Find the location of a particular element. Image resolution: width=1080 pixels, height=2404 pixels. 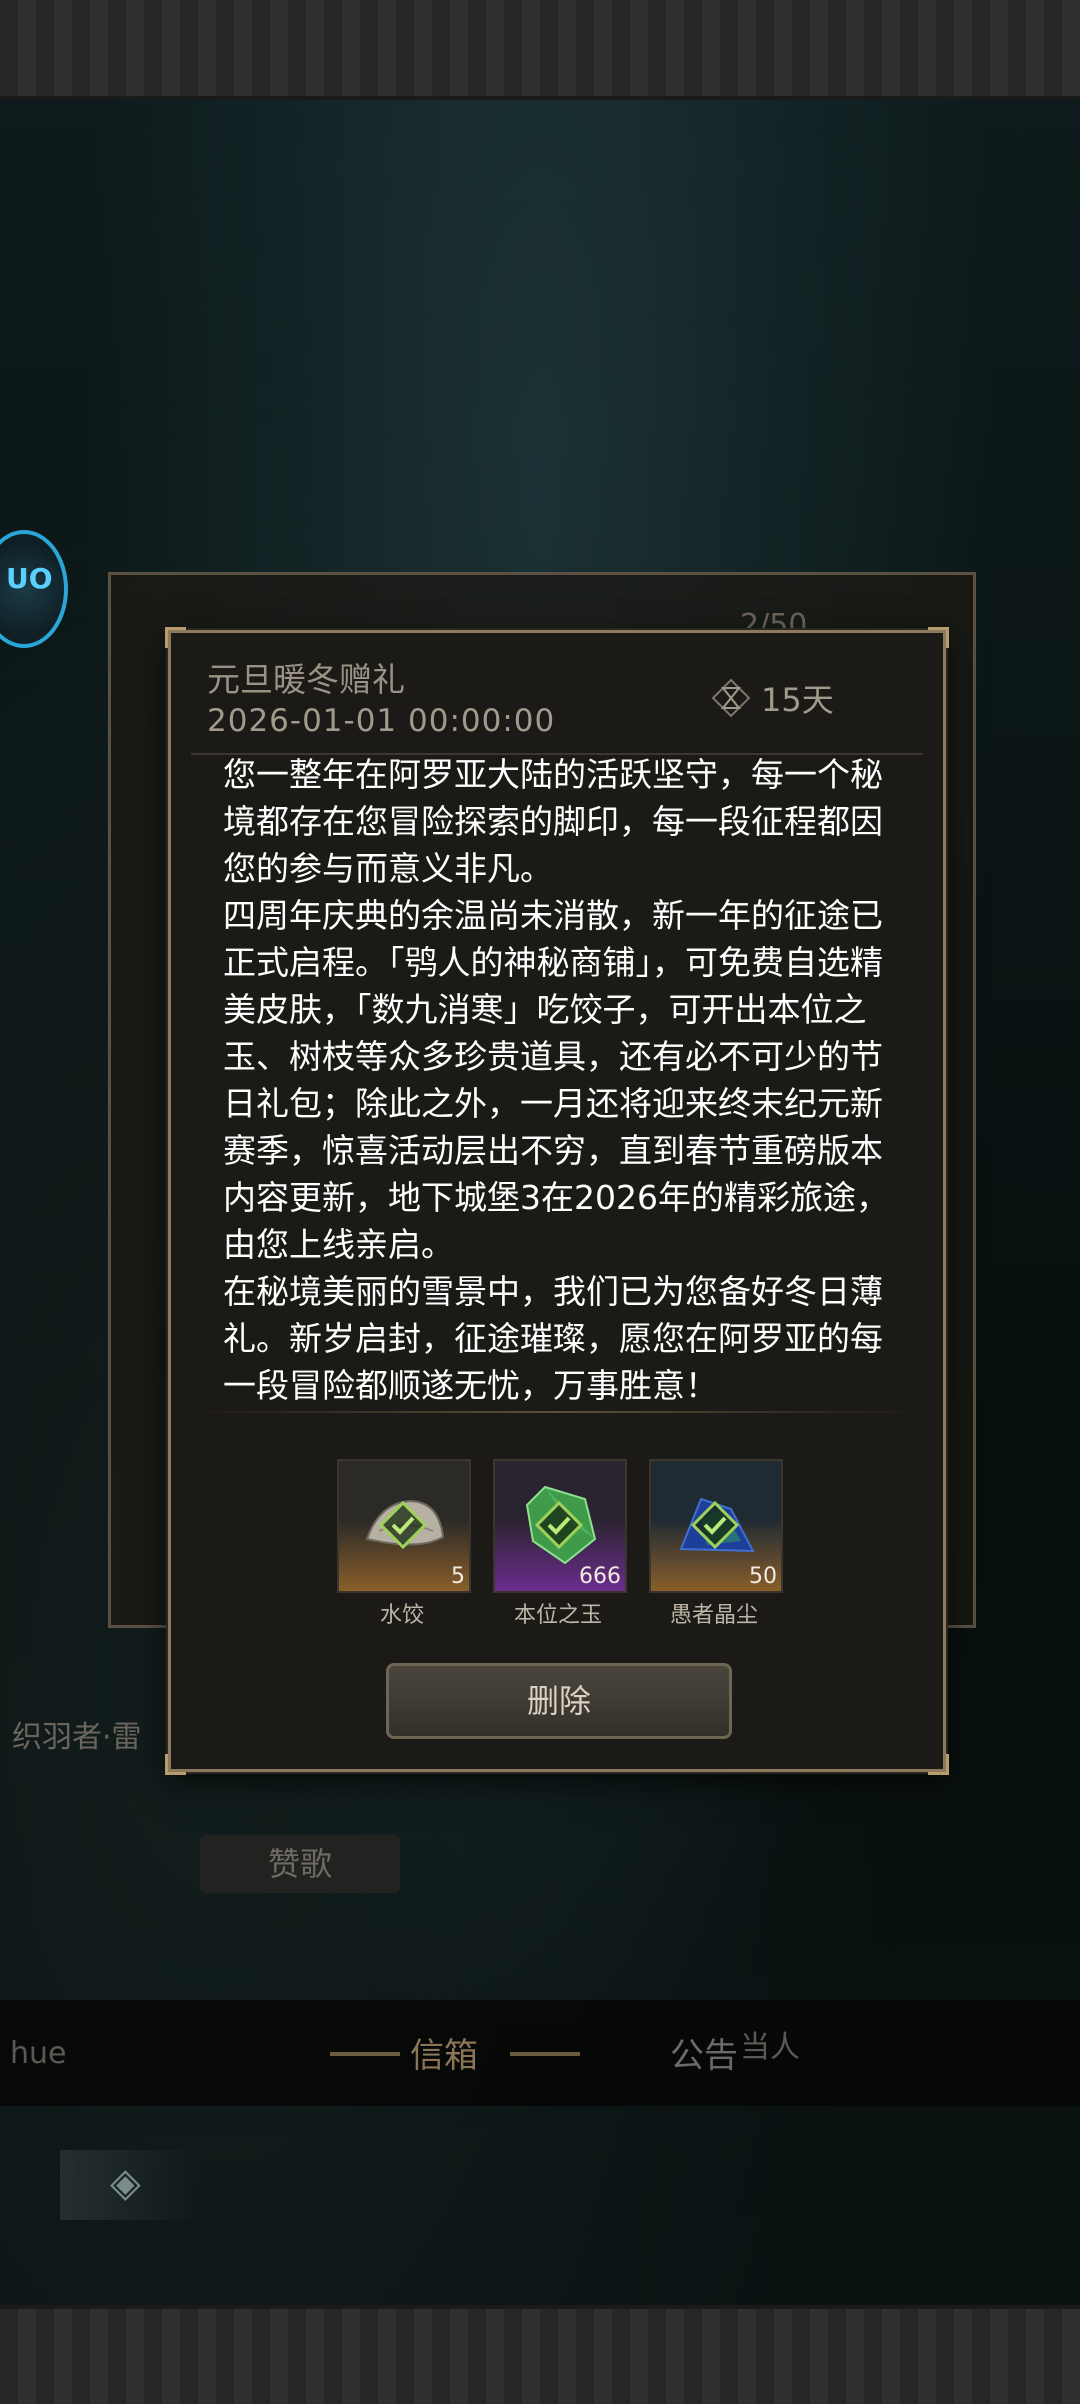

tab-ornament-left is located at coordinates (365, 2054).